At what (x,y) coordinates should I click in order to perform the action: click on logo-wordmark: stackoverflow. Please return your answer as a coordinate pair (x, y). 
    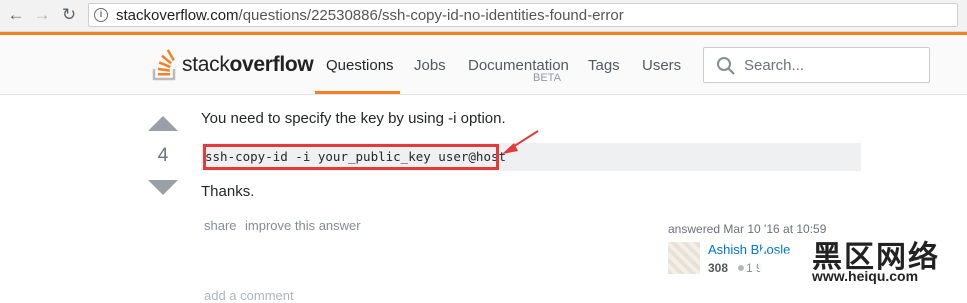
    Looking at the image, I should click on (248, 65).